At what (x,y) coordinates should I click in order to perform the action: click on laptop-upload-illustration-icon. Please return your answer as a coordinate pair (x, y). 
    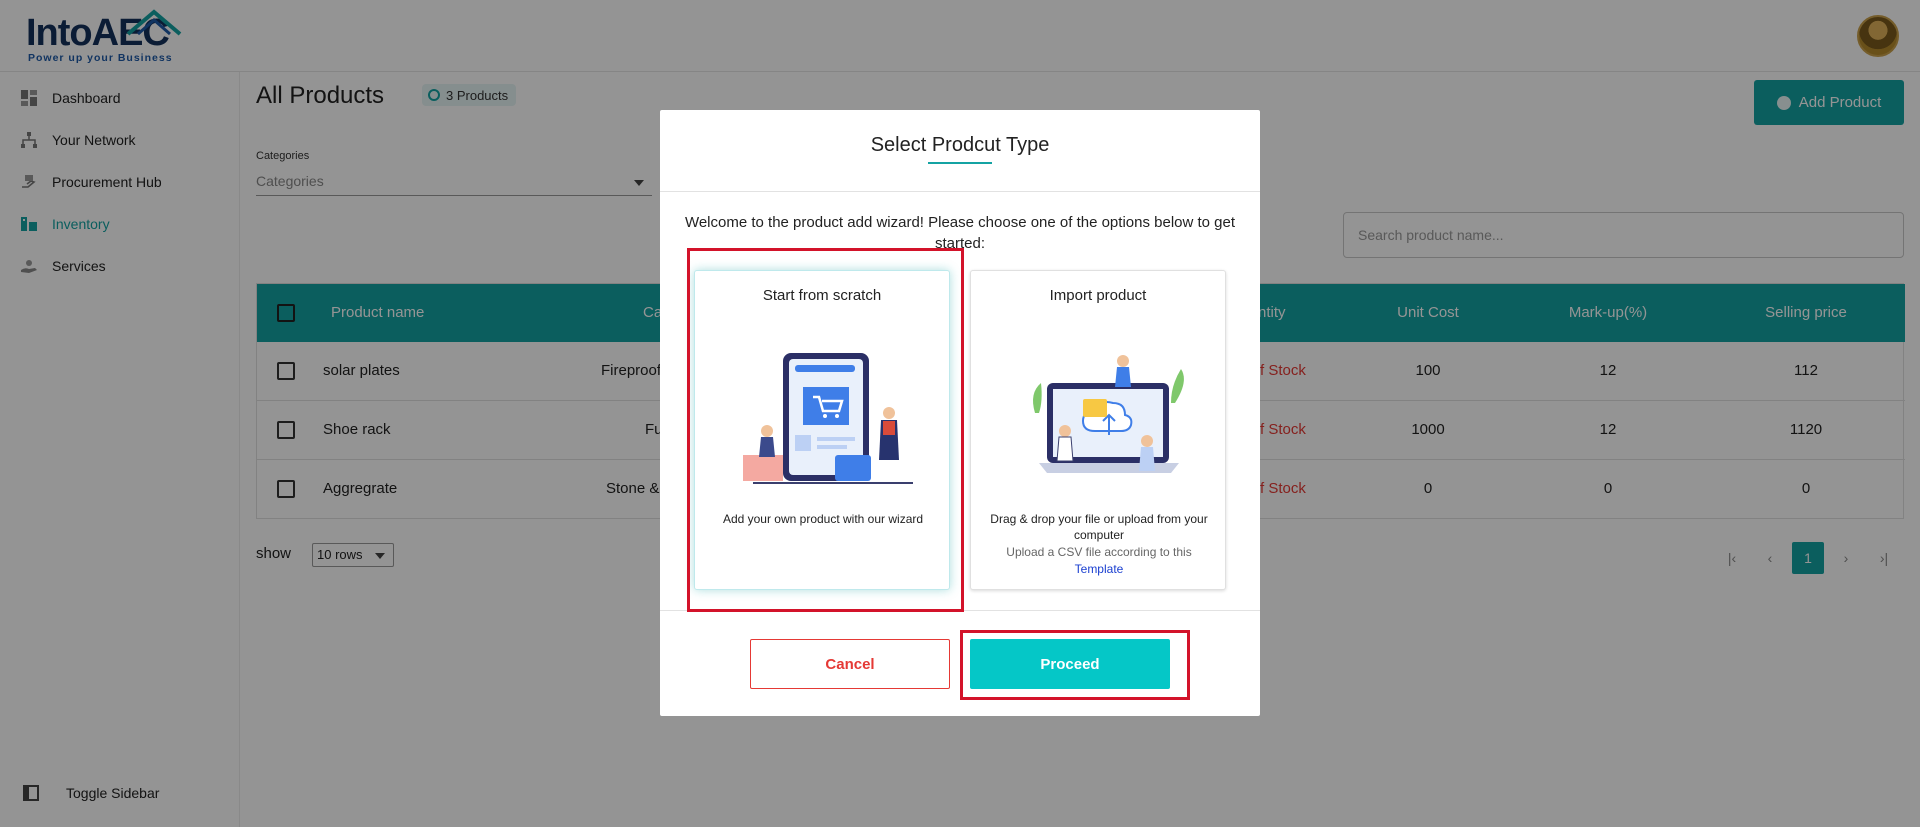
    Looking at the image, I should click on (1108, 414).